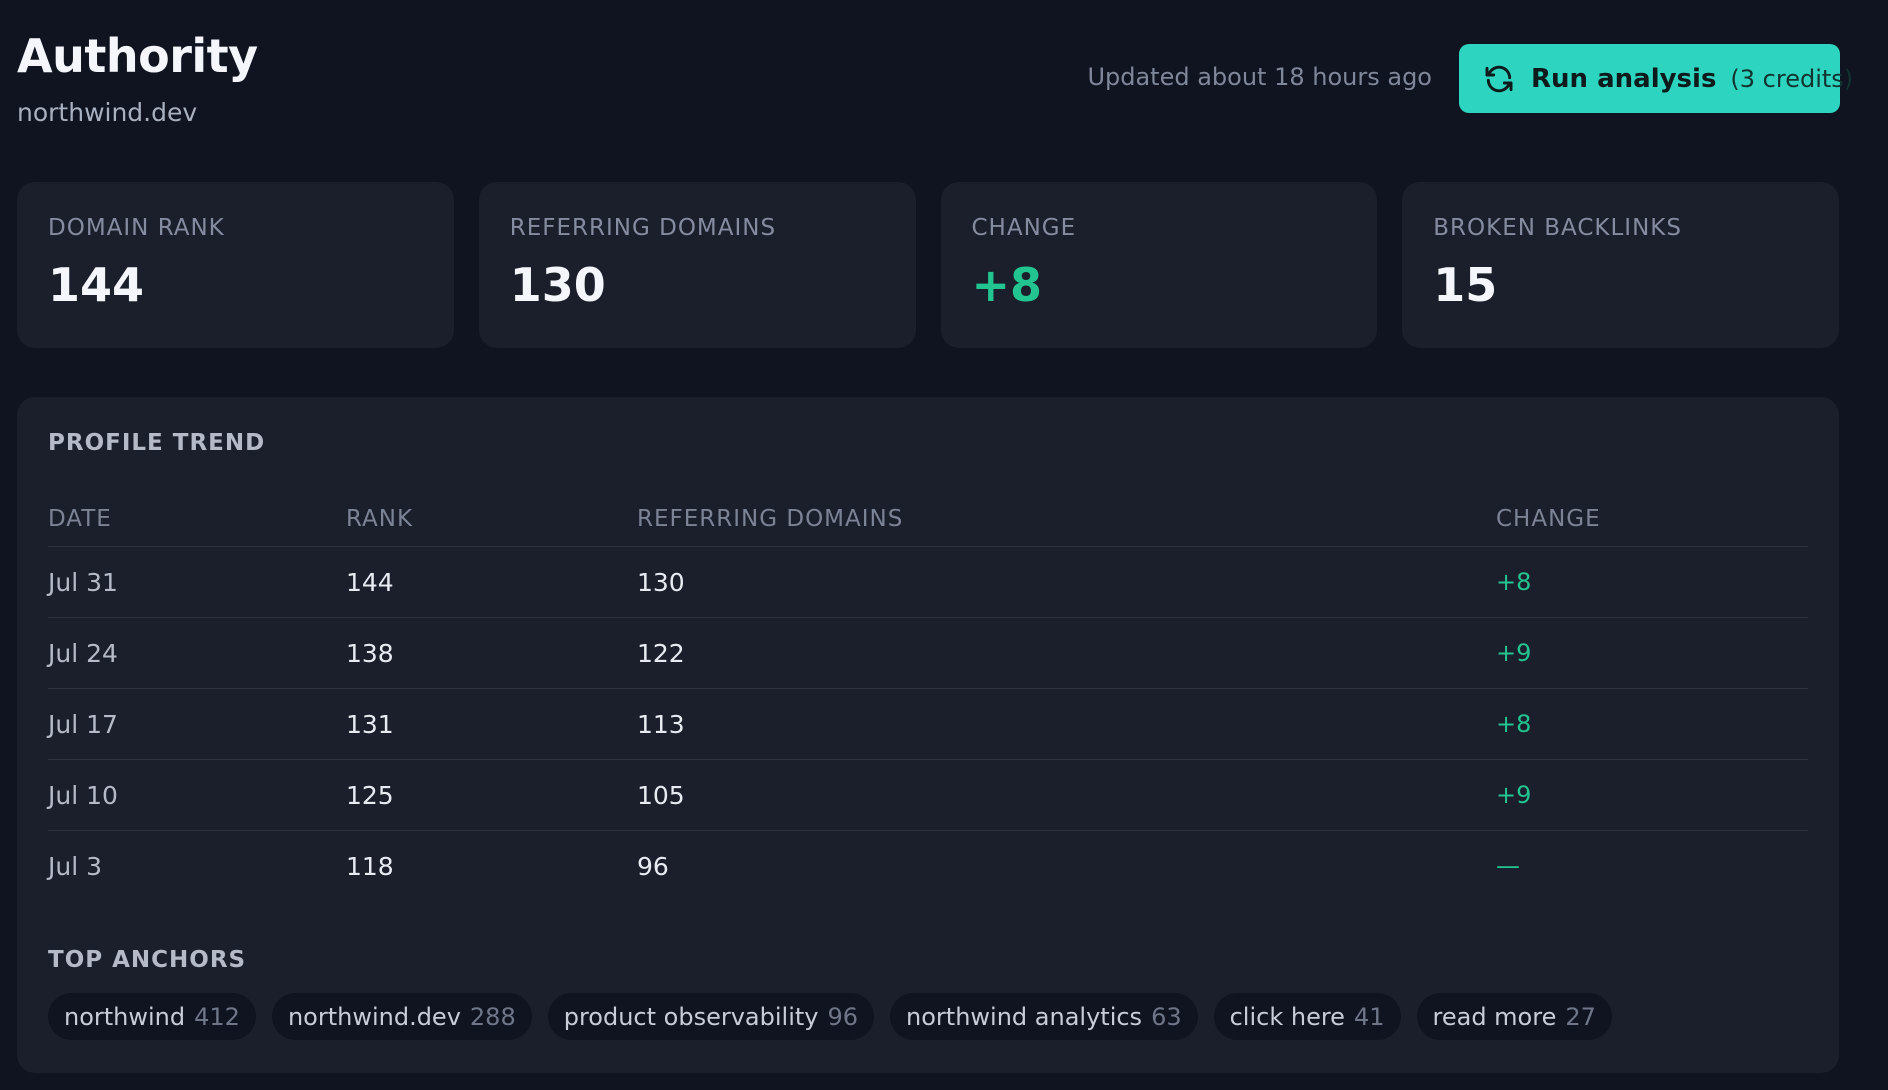 This screenshot has height=1090, width=1888. What do you see at coordinates (661, 582) in the screenshot?
I see `cell-referring-domains: 130` at bounding box center [661, 582].